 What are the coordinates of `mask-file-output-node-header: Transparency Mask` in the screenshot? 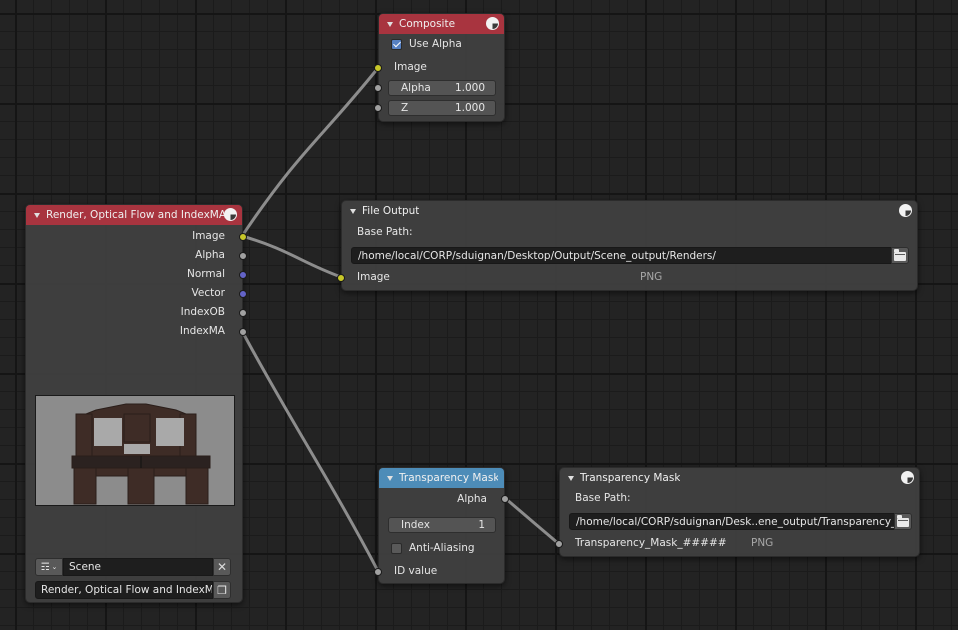 It's located at (739, 478).